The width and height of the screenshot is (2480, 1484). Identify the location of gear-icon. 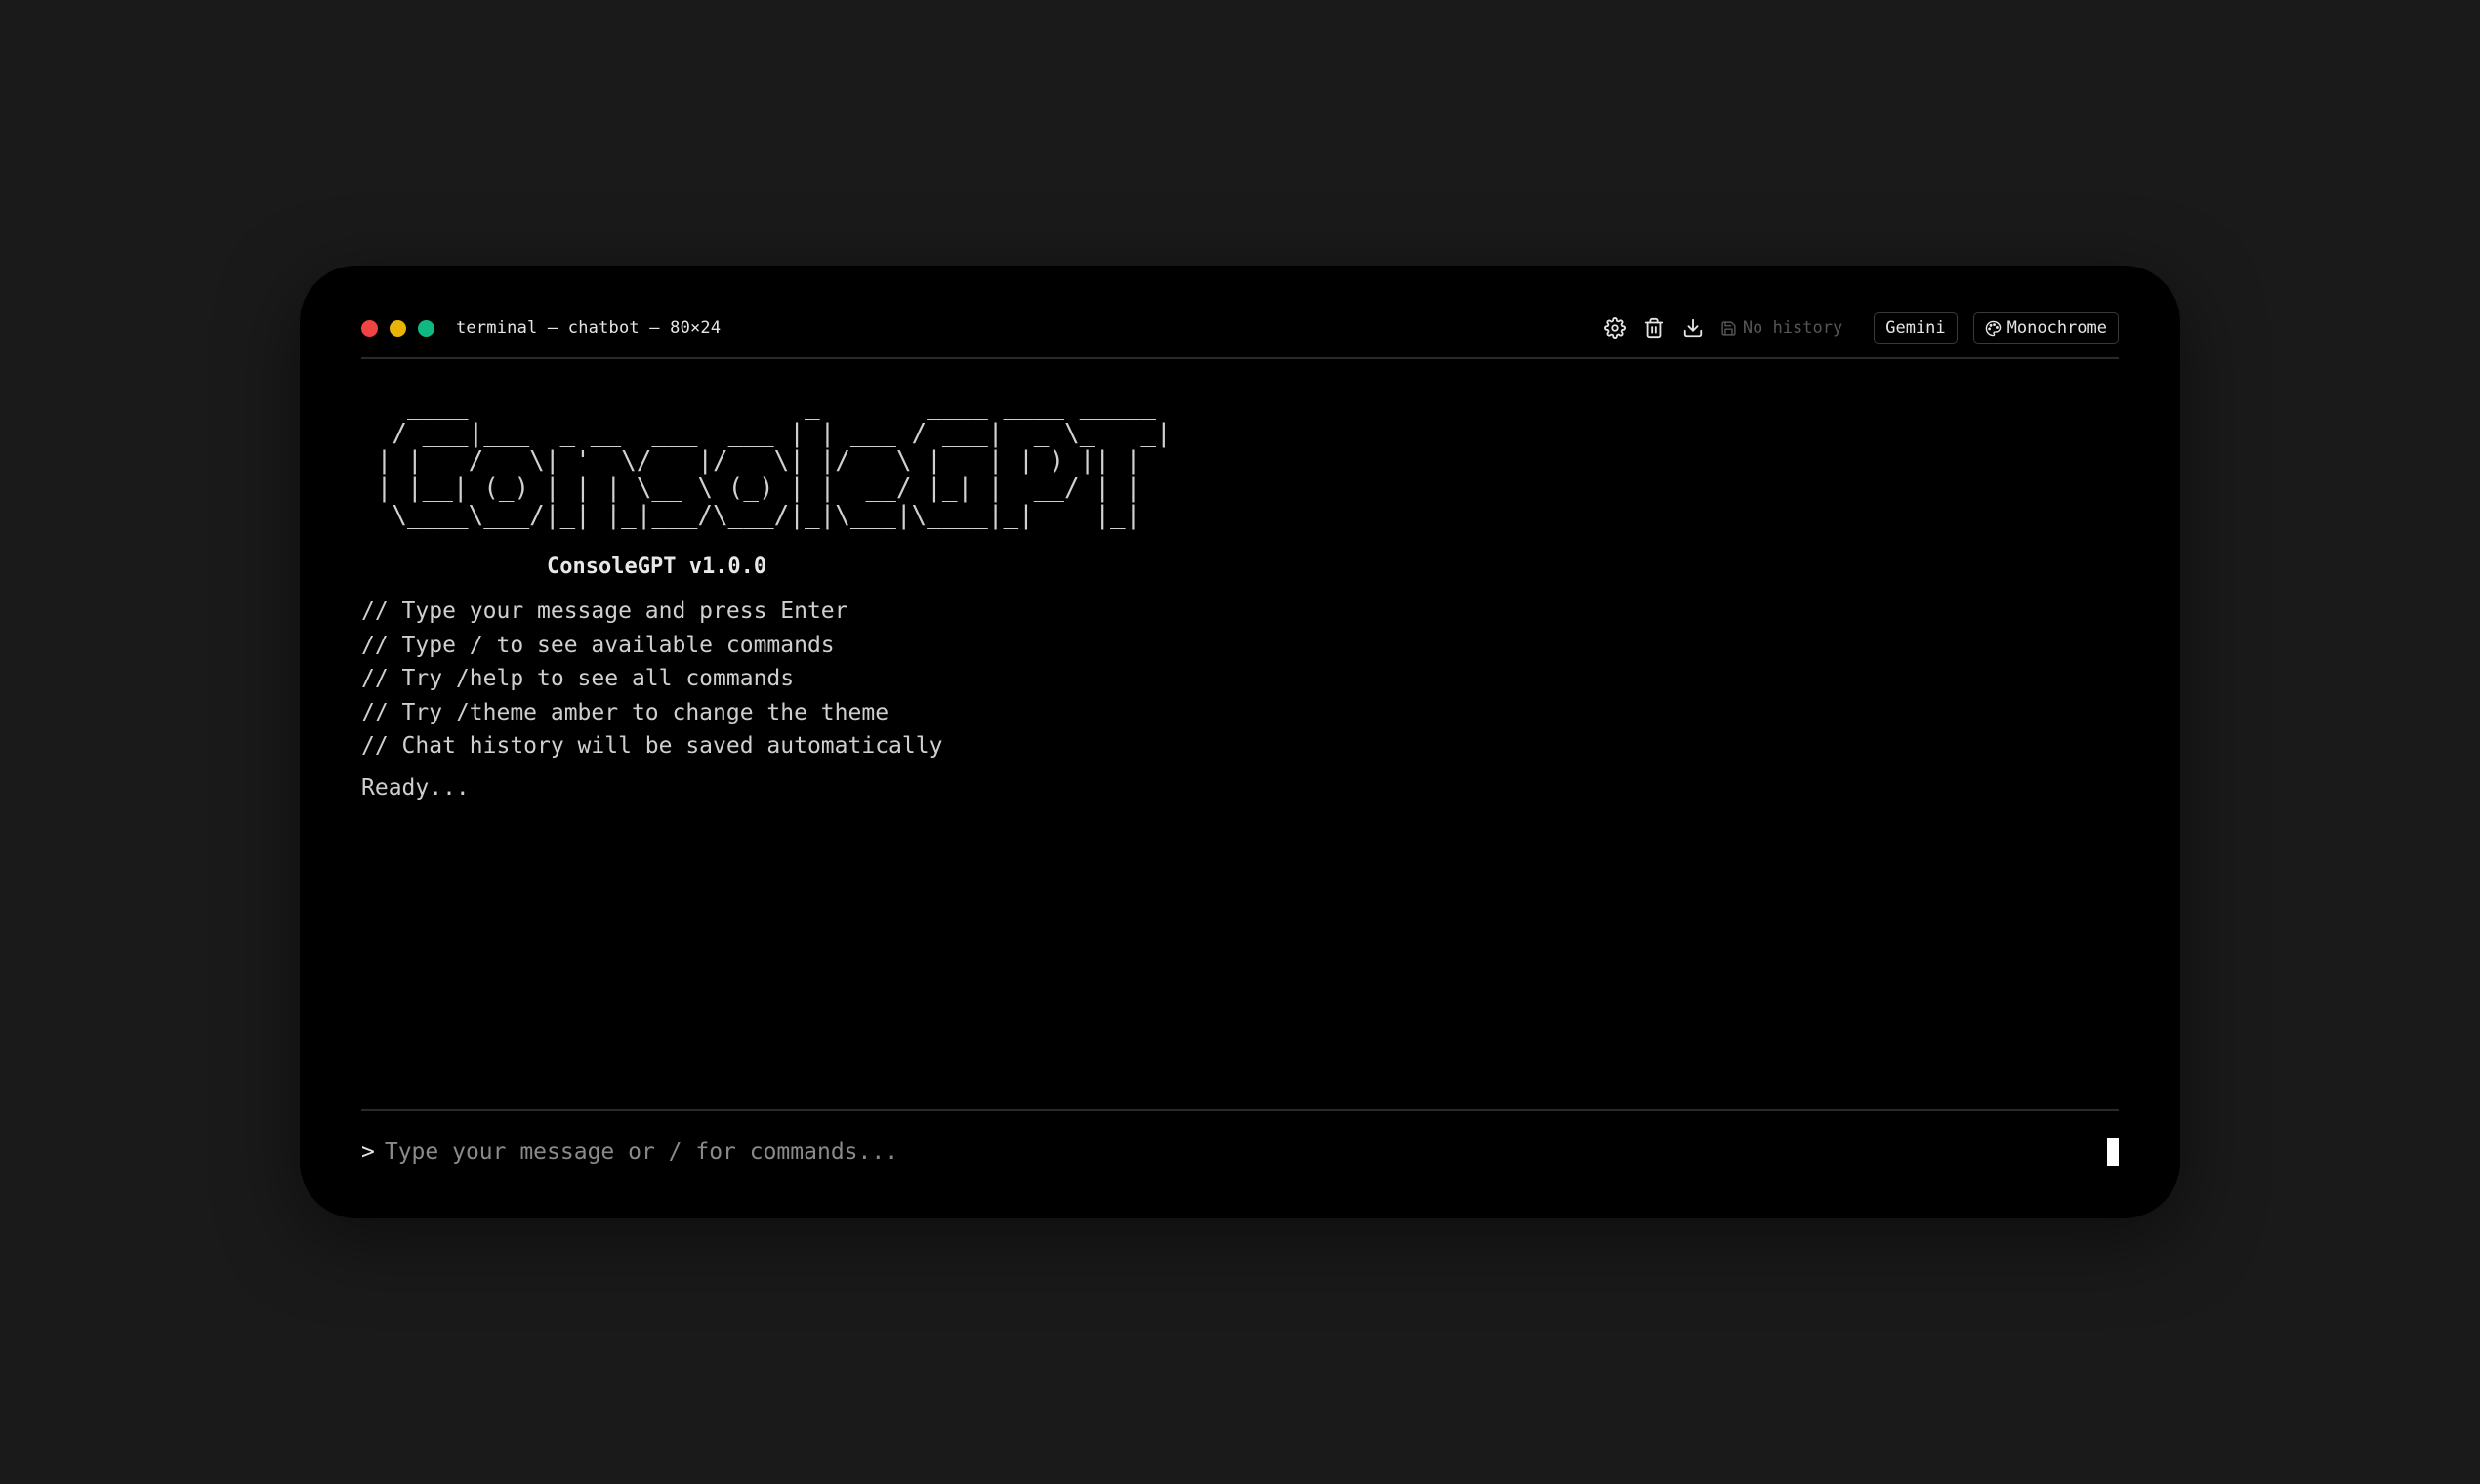
(1615, 328).